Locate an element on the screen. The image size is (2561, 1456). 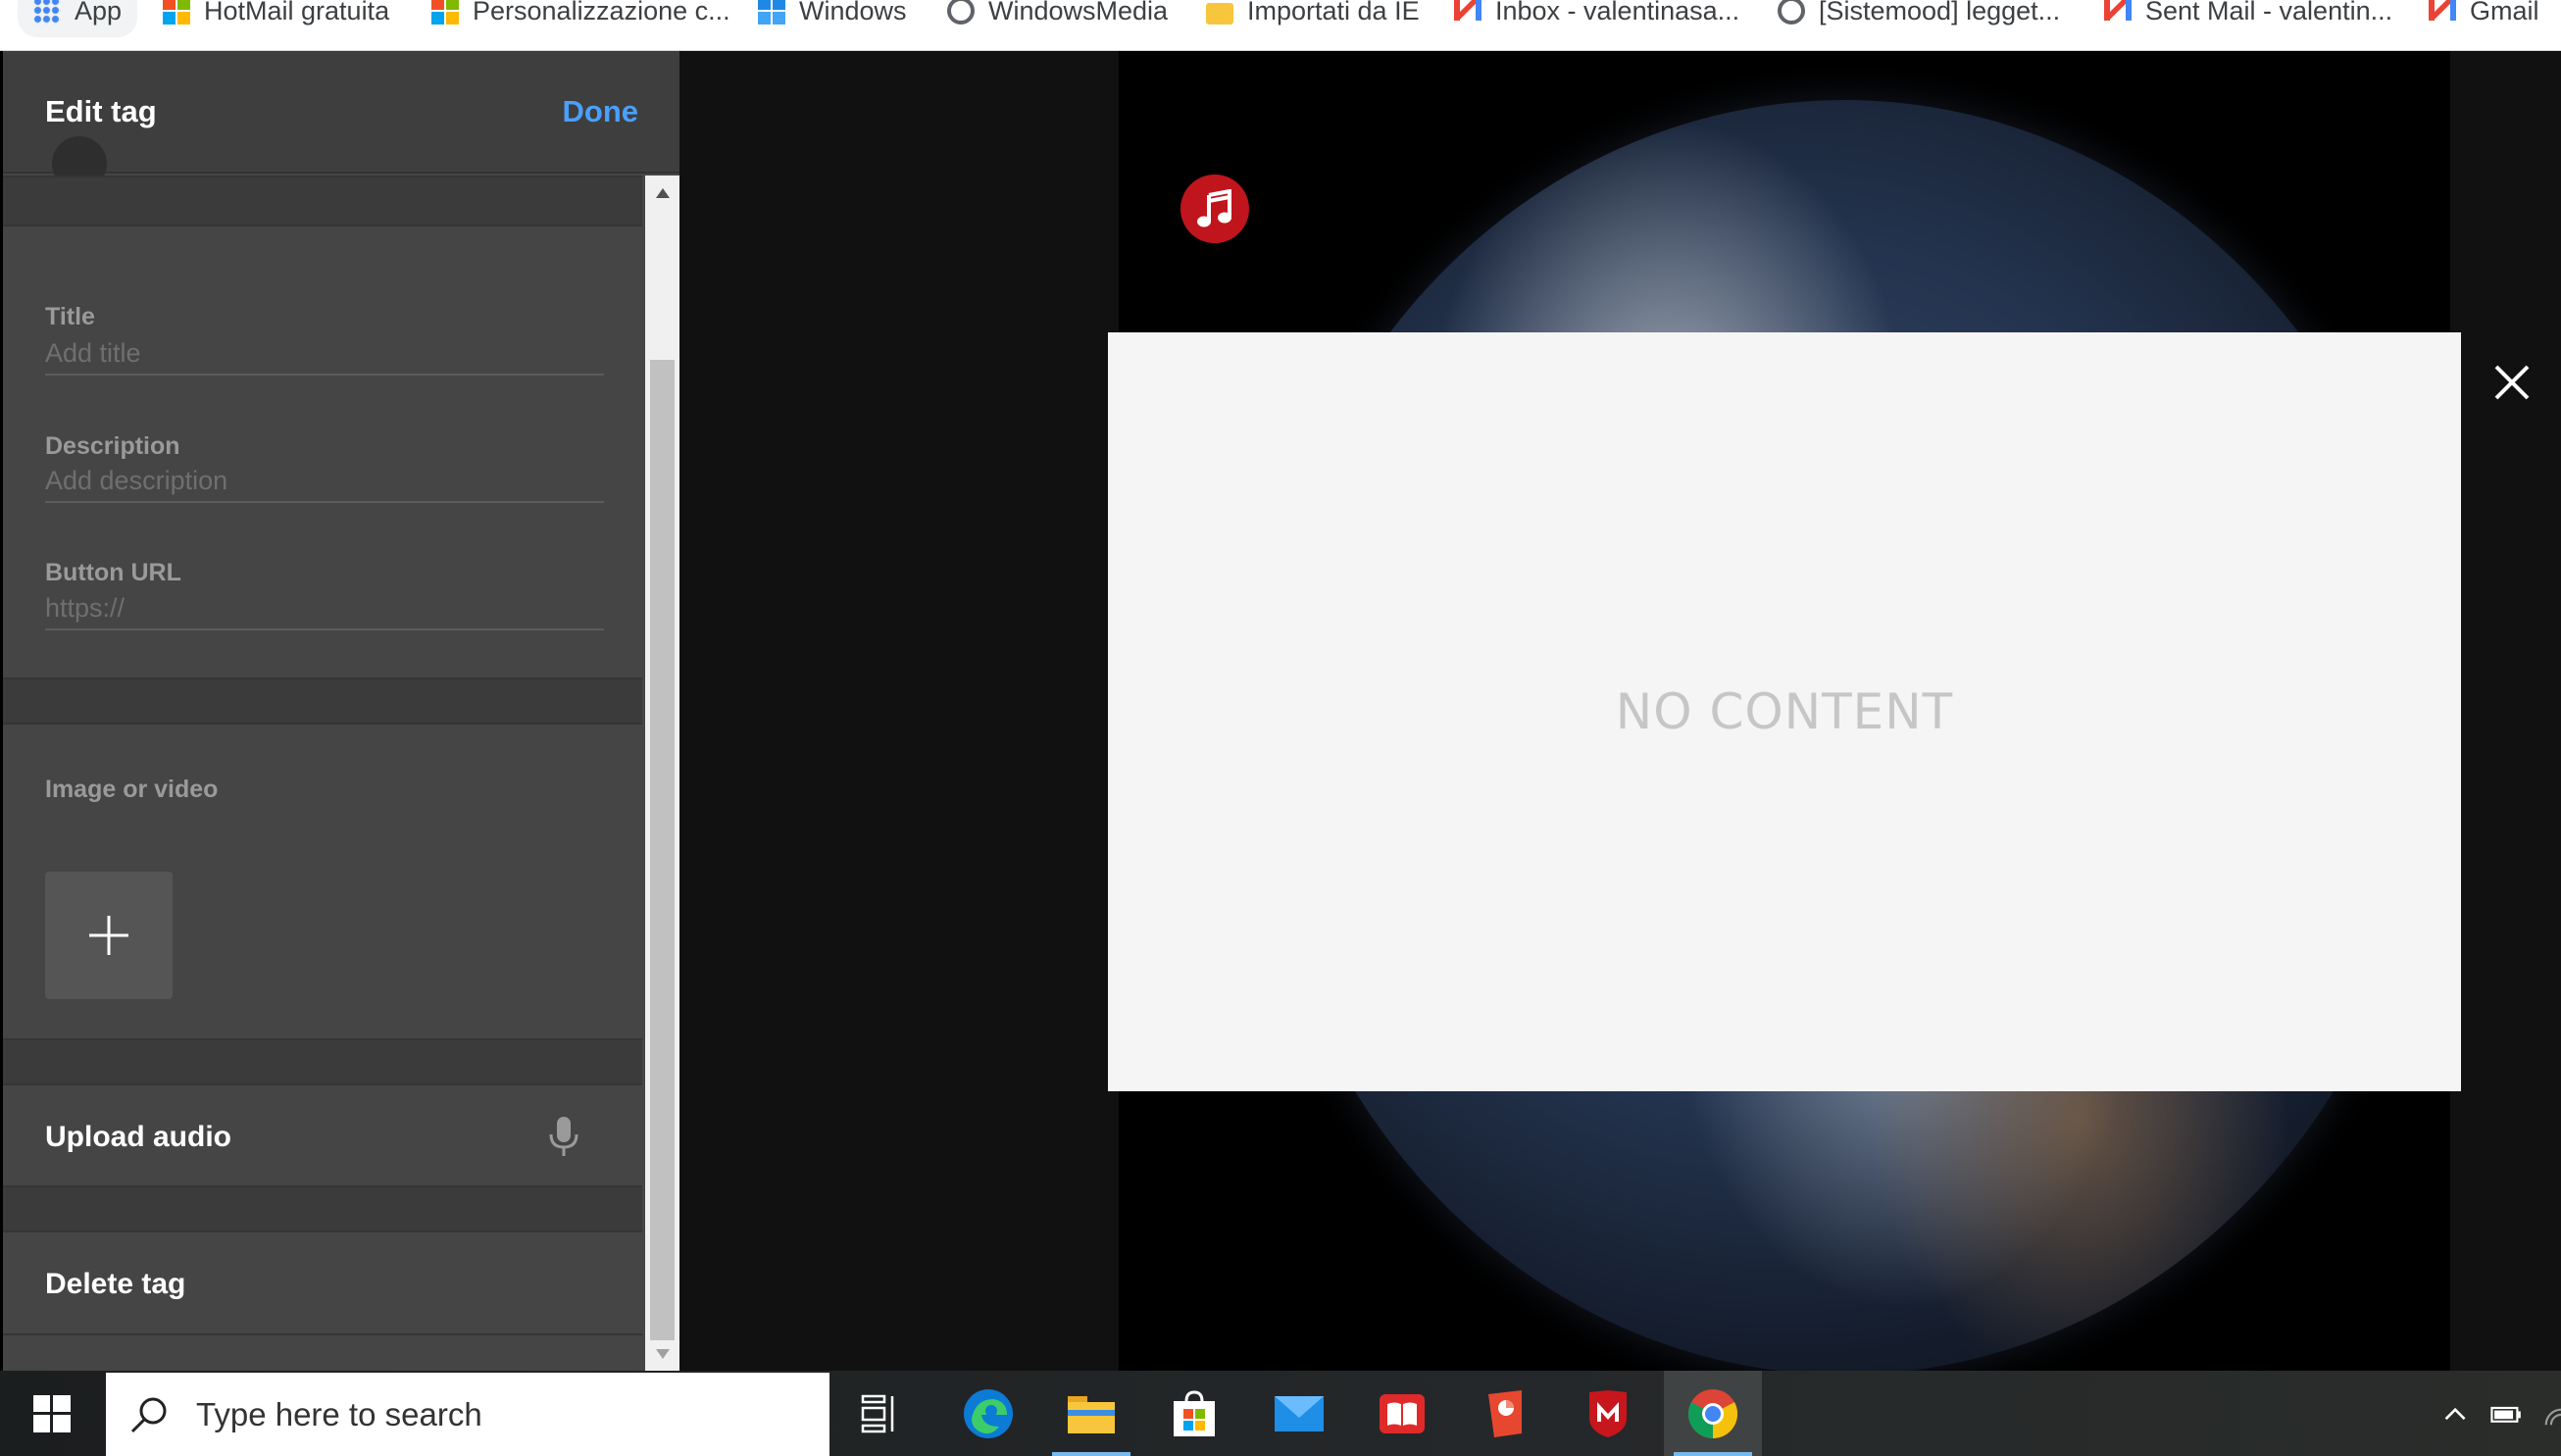
triangle-down-icon is located at coordinates (662, 1353).